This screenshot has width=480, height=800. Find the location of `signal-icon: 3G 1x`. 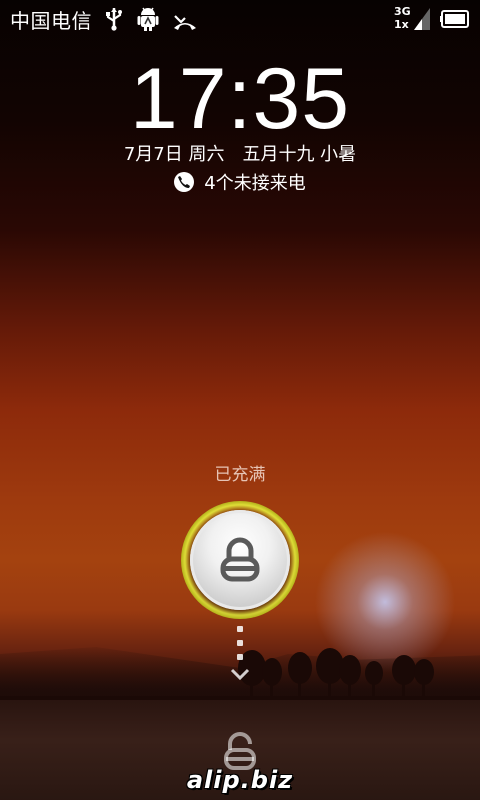

signal-icon: 3G 1x is located at coordinates (412, 19).